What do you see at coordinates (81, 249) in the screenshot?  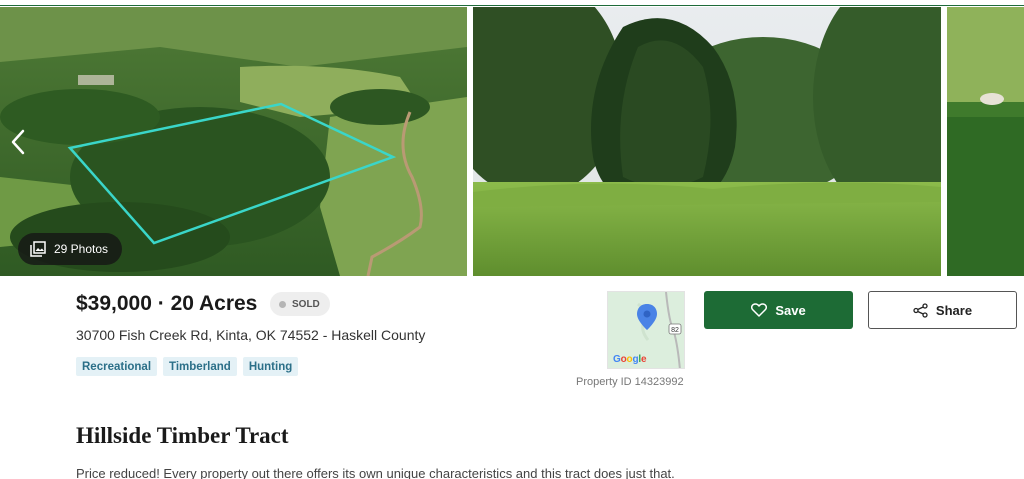 I see `photo-count-label: 29 Photos` at bounding box center [81, 249].